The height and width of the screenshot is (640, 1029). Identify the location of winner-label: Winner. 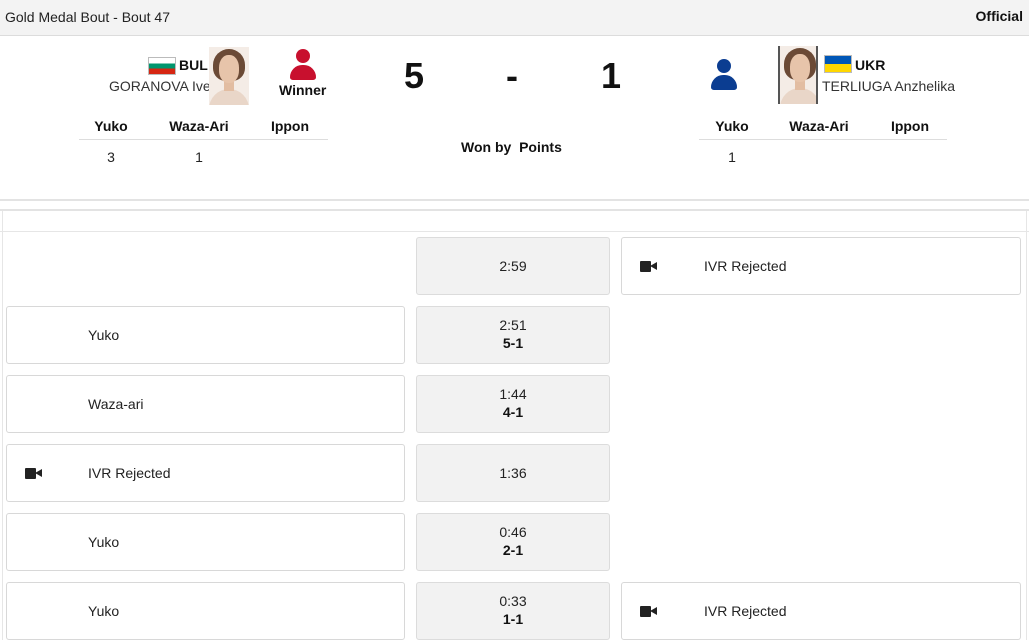
(303, 90).